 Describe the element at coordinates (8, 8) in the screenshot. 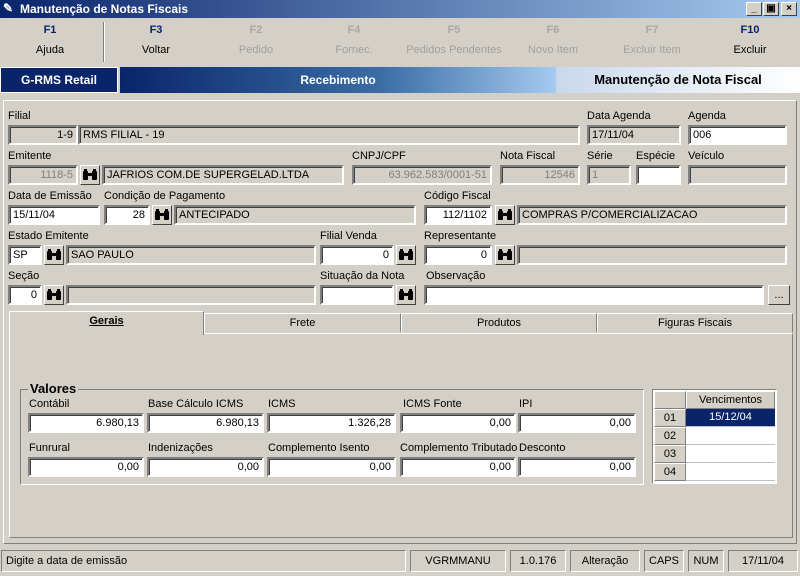

I see `pencil-icon: ✎` at that location.